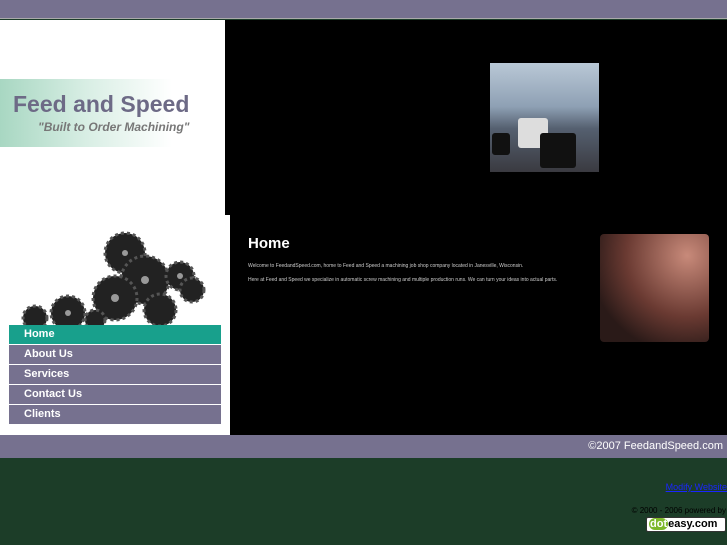  What do you see at coordinates (113, 278) in the screenshot?
I see `gears-image` at bounding box center [113, 278].